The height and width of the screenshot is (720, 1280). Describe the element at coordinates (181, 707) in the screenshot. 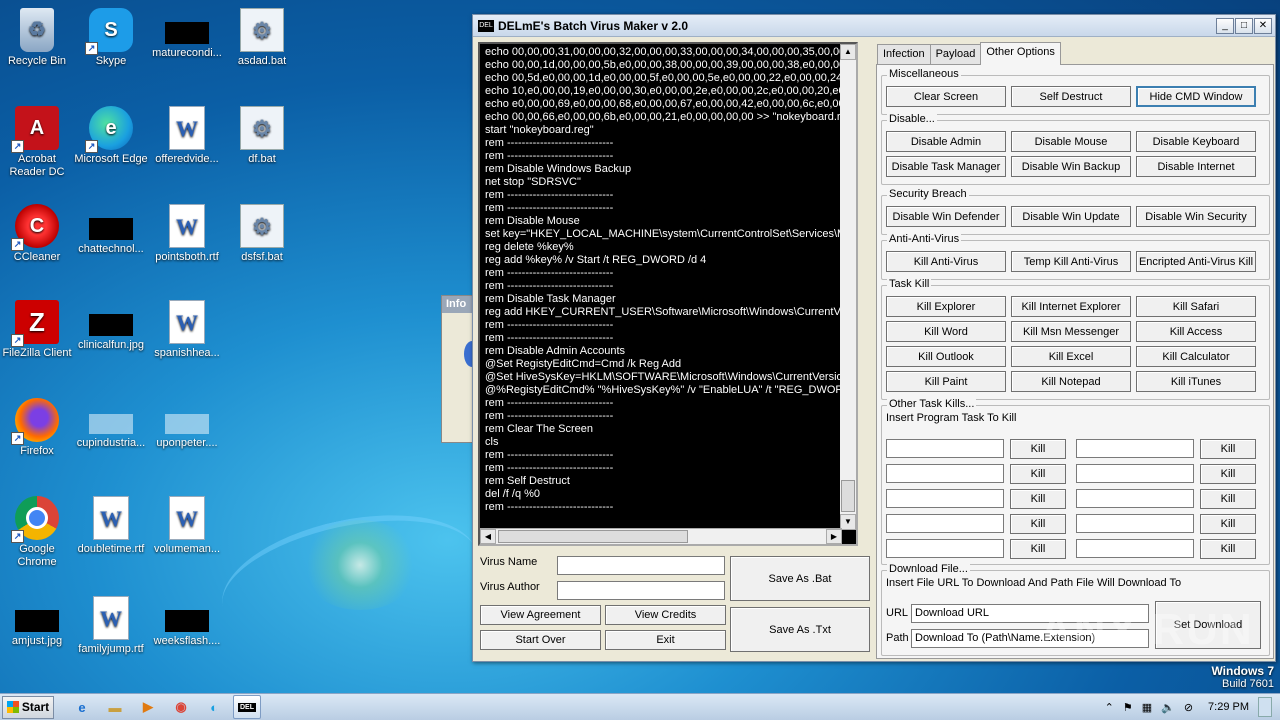

I see `taskbar-chrome-icon: ◉` at that location.